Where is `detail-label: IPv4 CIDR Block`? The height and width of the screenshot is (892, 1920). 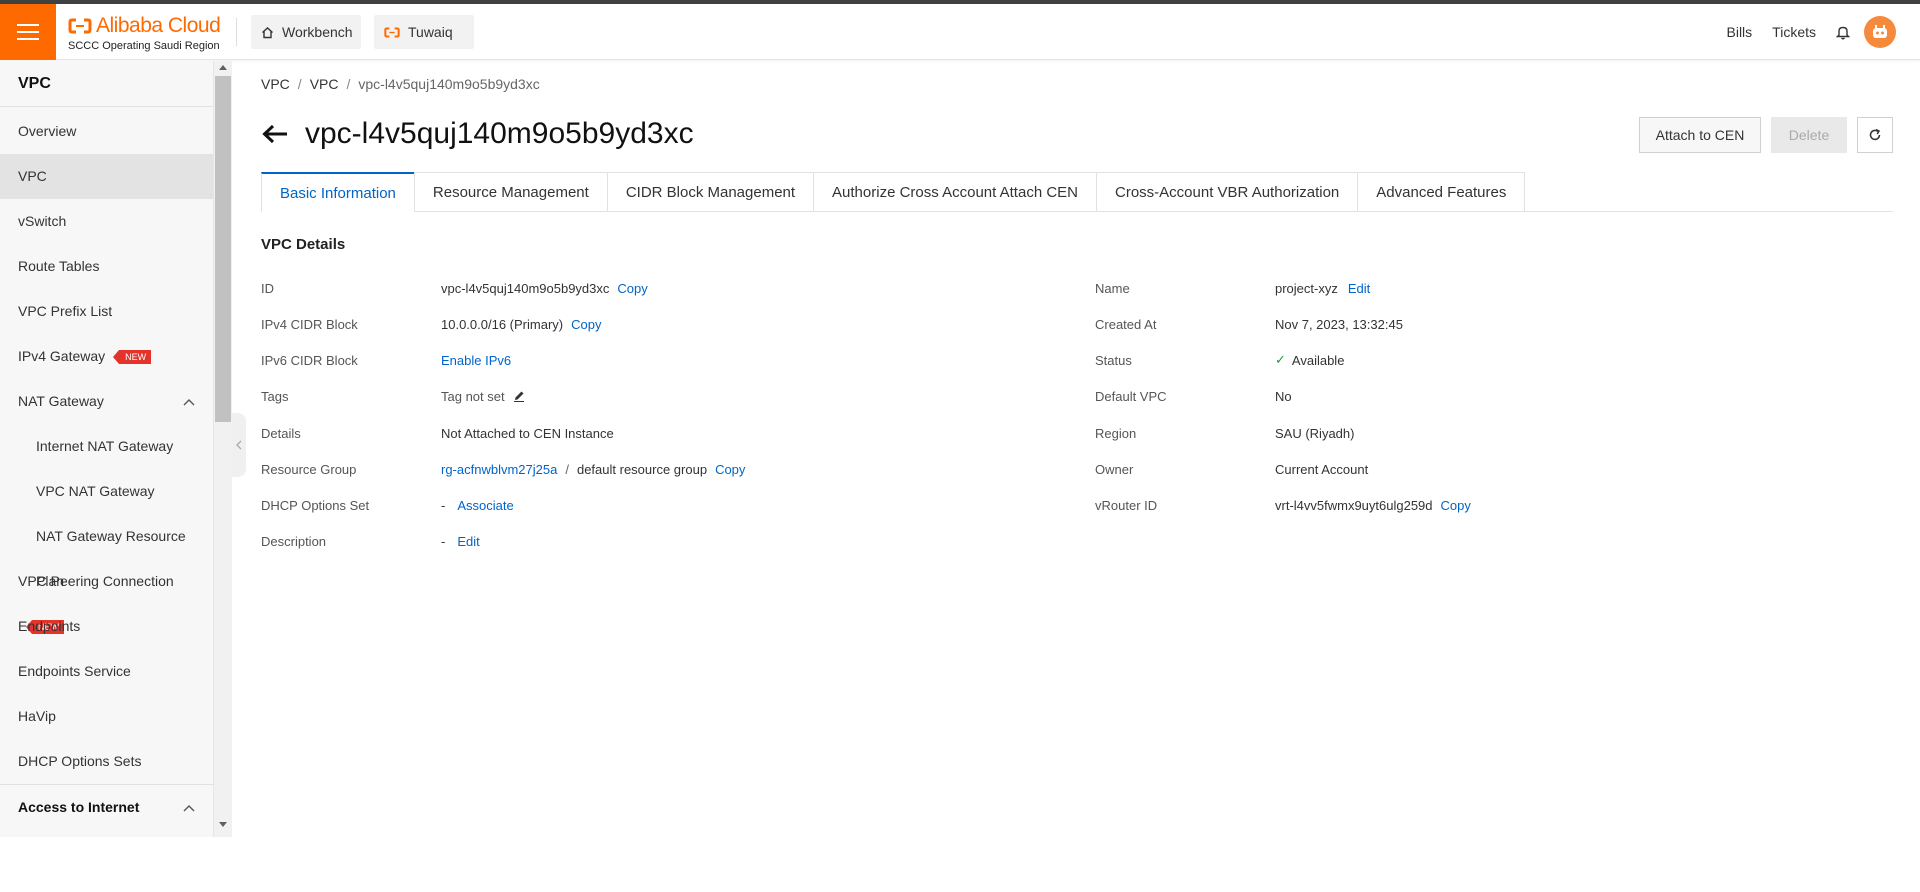
detail-label: IPv4 CIDR Block is located at coordinates (309, 324).